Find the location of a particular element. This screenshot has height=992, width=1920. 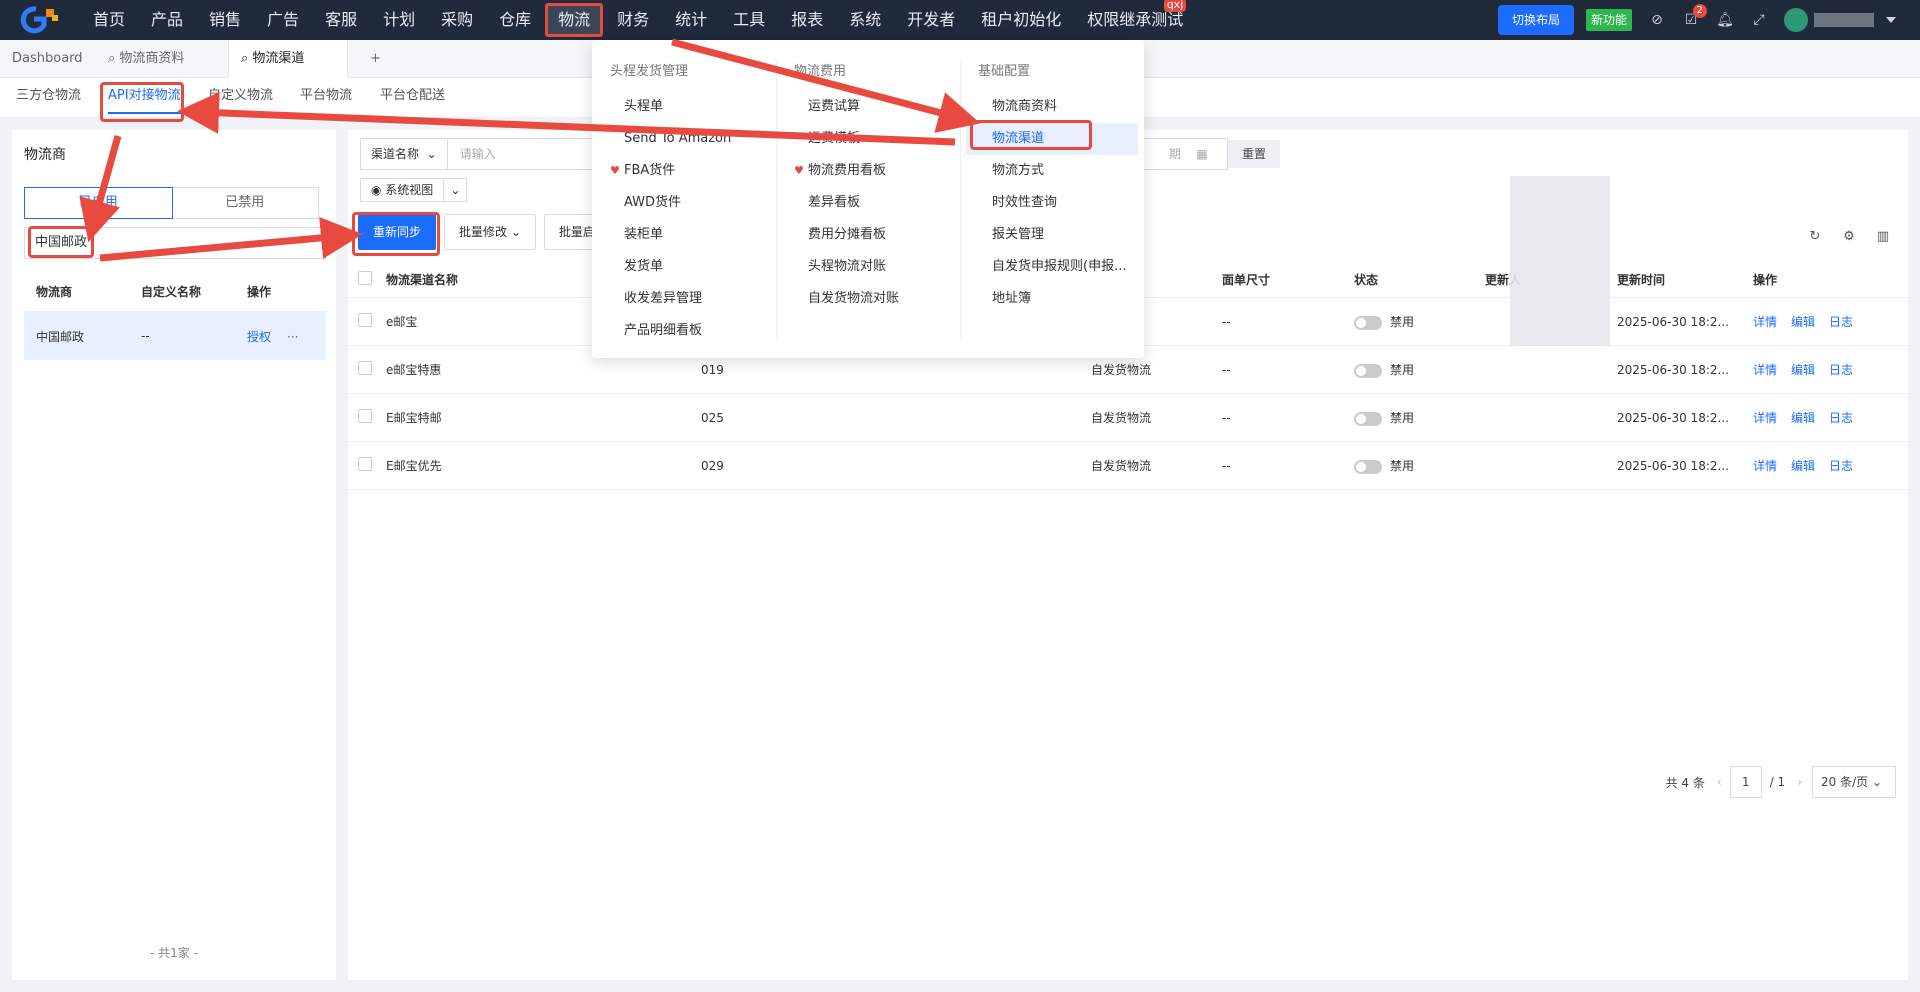

arrow-tab-to-search is located at coordinates (100, 189).